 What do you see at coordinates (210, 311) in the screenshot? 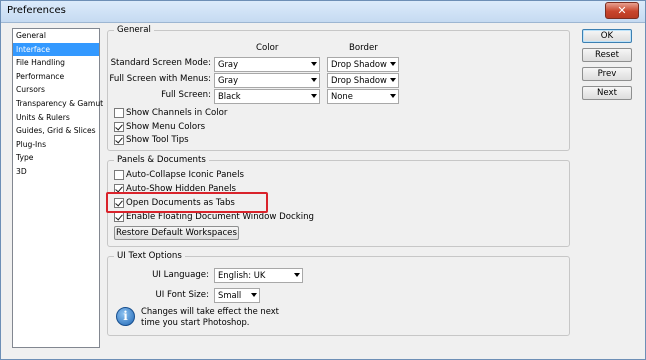
I see `restart-note-line-1: Changes will take effect the next` at bounding box center [210, 311].